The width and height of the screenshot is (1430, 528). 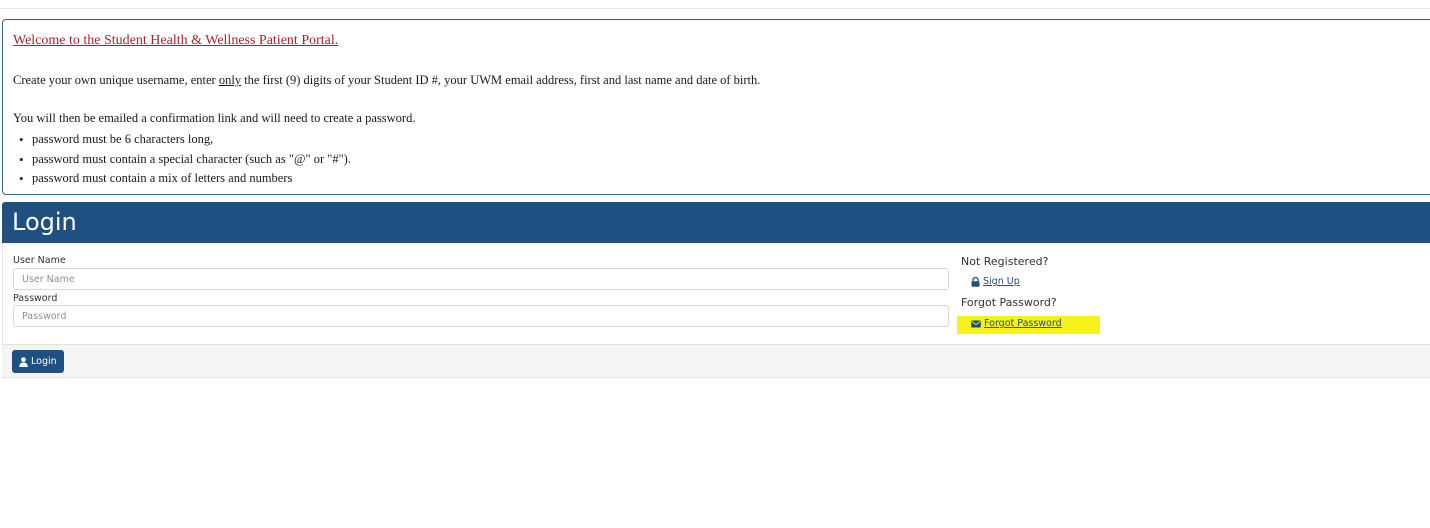 What do you see at coordinates (716, 222) in the screenshot?
I see `login-header: Login` at bounding box center [716, 222].